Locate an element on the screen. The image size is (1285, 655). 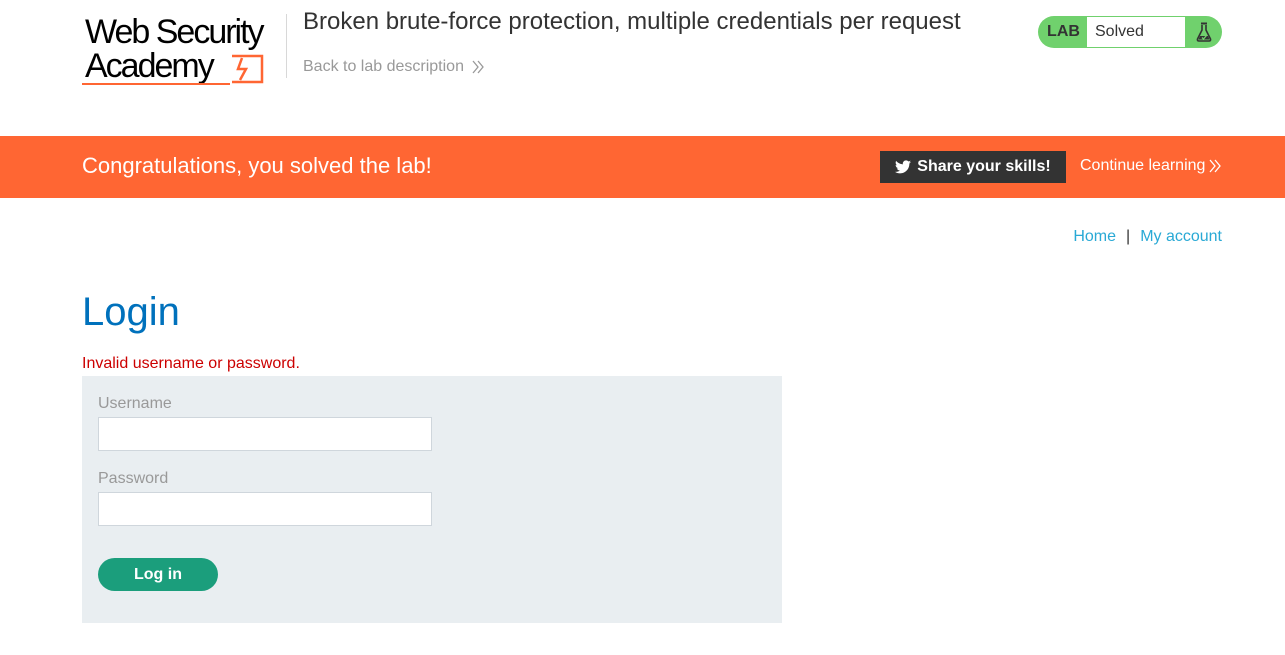
continue-learning-label: Continue learning is located at coordinates (1143, 165).